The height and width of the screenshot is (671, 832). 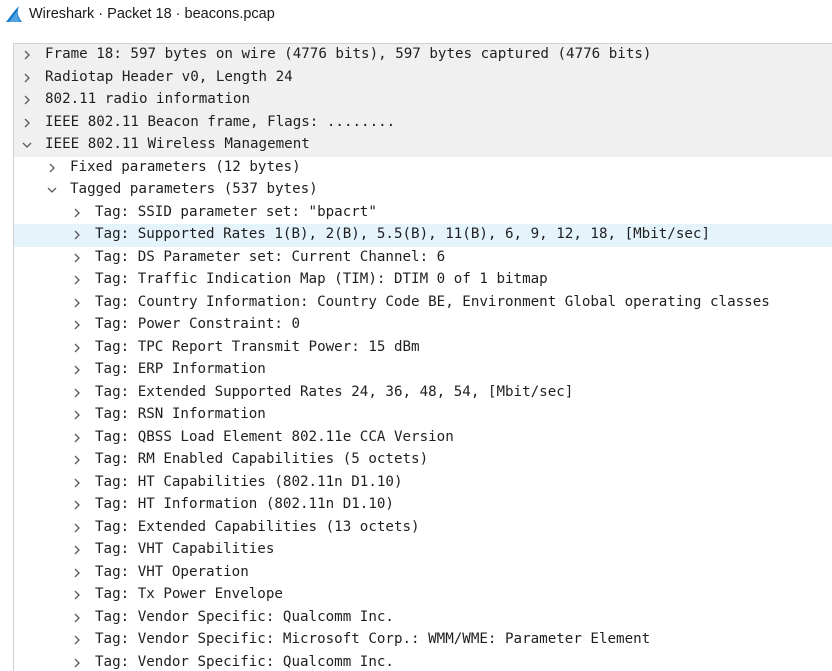 What do you see at coordinates (185, 549) in the screenshot?
I see `tree-row-label: Tag: VHT Capabilities` at bounding box center [185, 549].